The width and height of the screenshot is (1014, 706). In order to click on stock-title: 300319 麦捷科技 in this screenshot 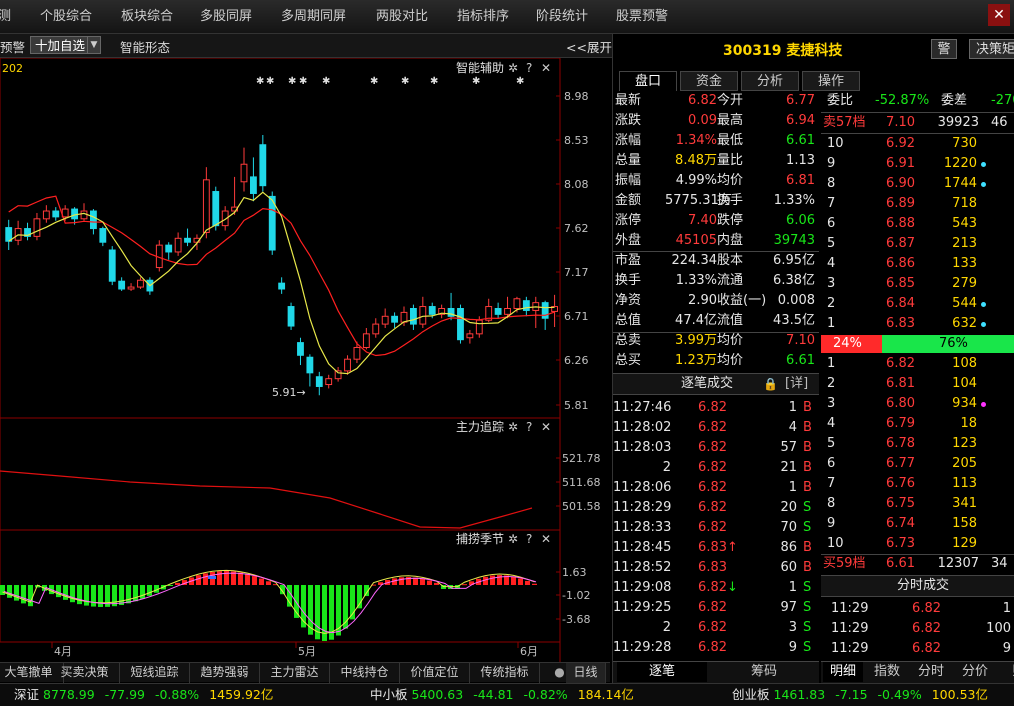, I will do `click(782, 50)`.